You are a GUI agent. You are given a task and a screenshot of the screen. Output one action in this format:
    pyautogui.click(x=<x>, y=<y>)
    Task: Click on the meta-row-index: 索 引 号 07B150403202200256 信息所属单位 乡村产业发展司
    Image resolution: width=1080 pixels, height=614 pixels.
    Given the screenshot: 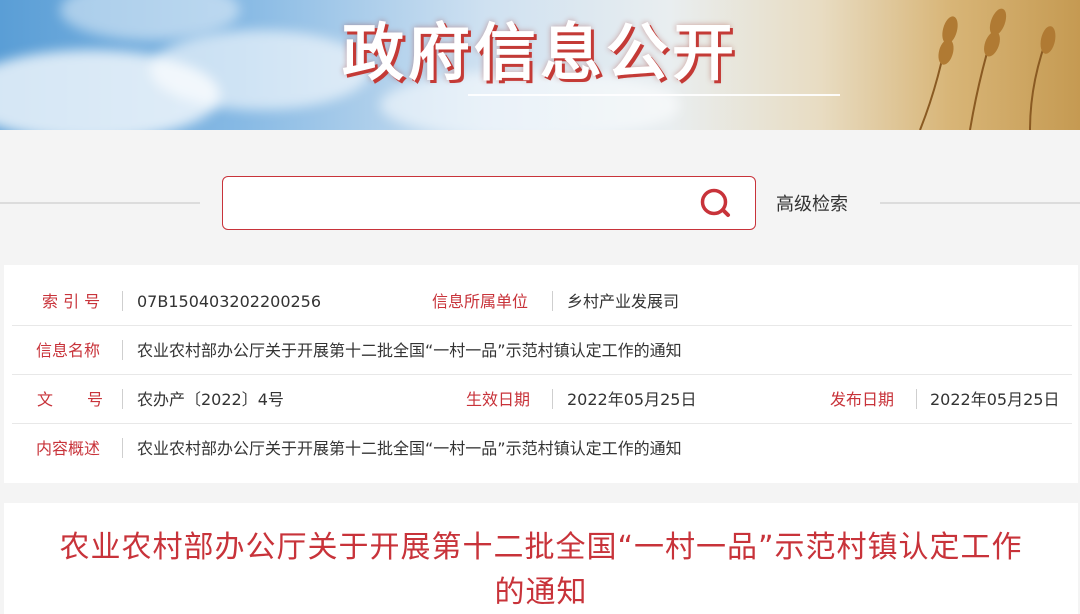 What is the action you would take?
    pyautogui.click(x=542, y=301)
    